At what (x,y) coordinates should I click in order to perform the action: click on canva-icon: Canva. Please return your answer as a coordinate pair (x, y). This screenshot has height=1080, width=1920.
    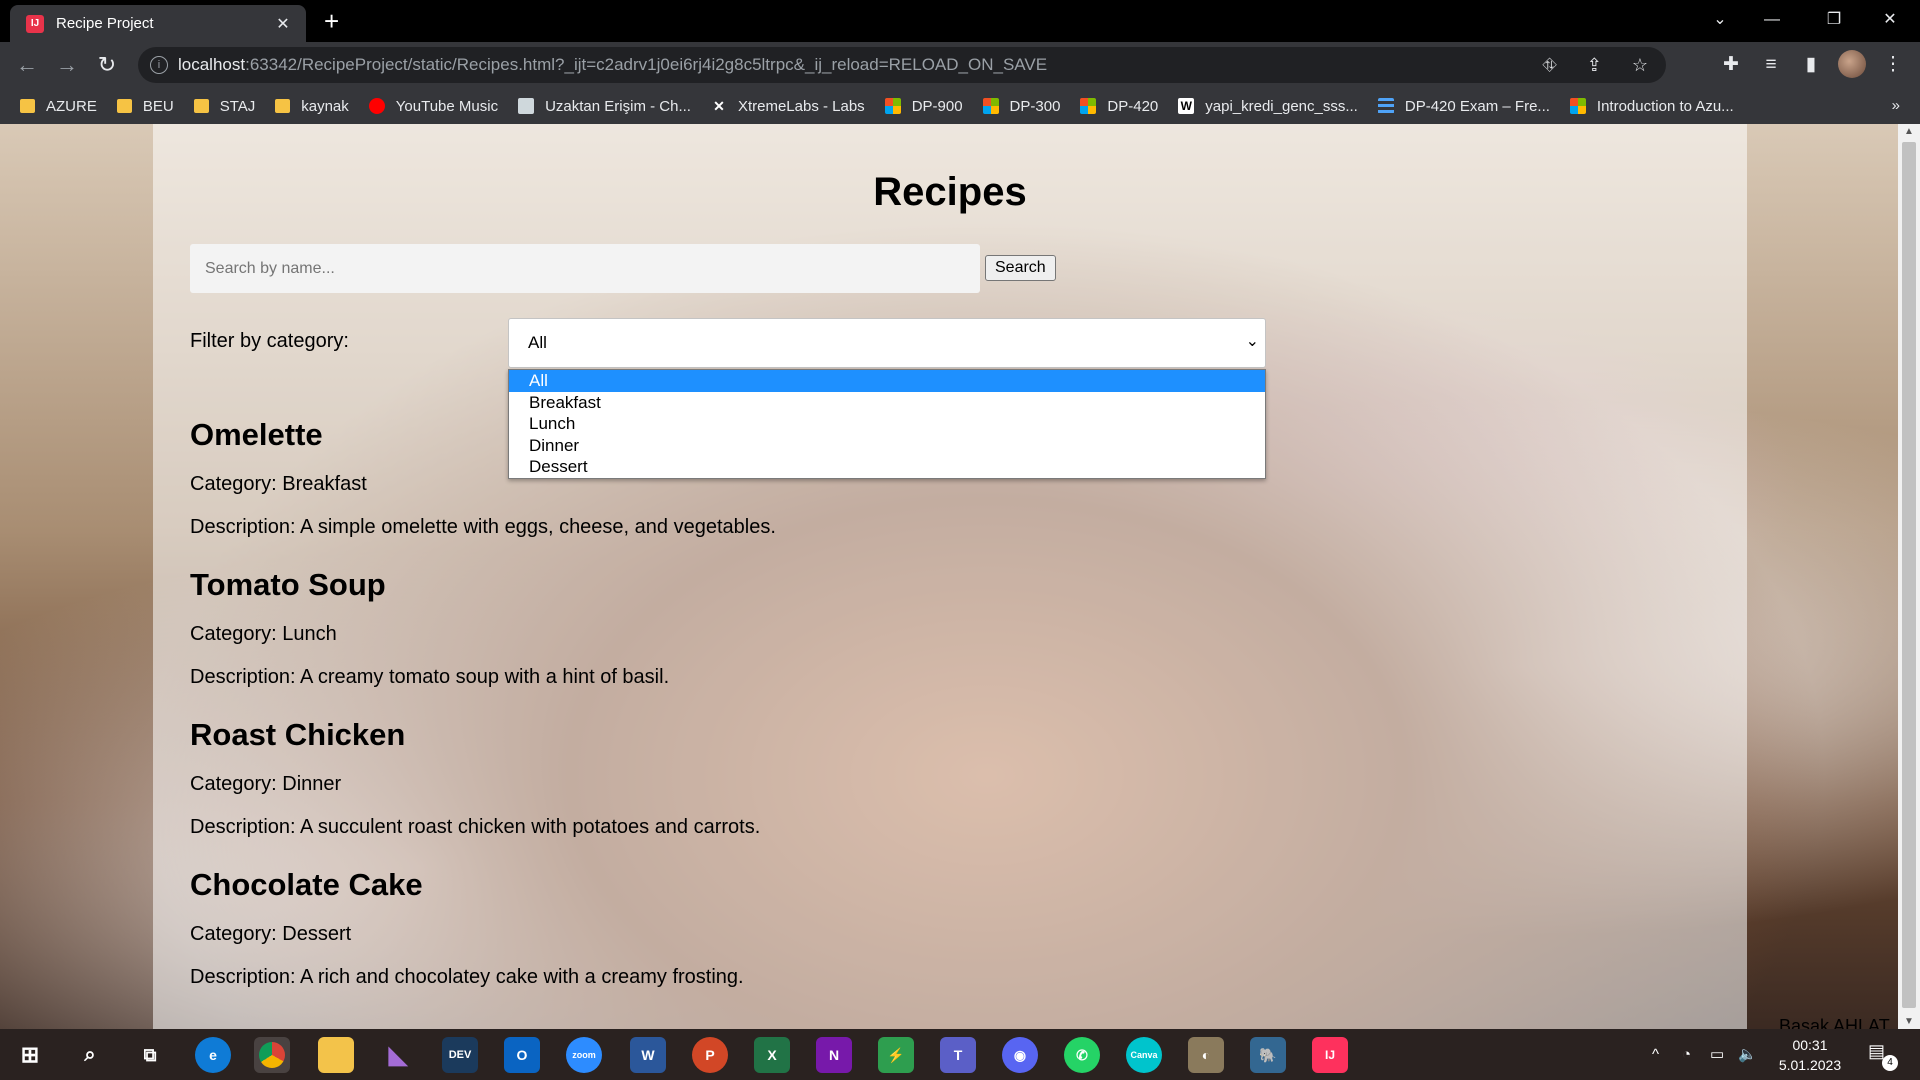
    Looking at the image, I should click on (1144, 1055).